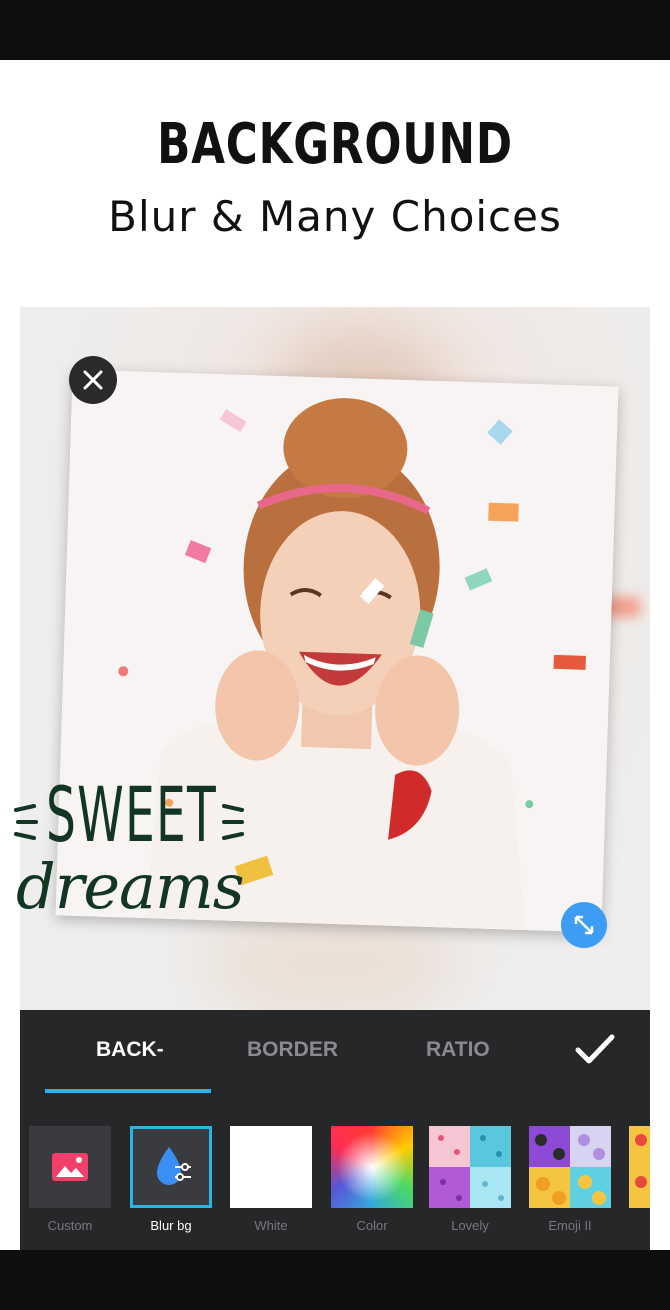 This screenshot has height=1310, width=670. What do you see at coordinates (292, 1050) in the screenshot?
I see `tab-border: BORDER` at bounding box center [292, 1050].